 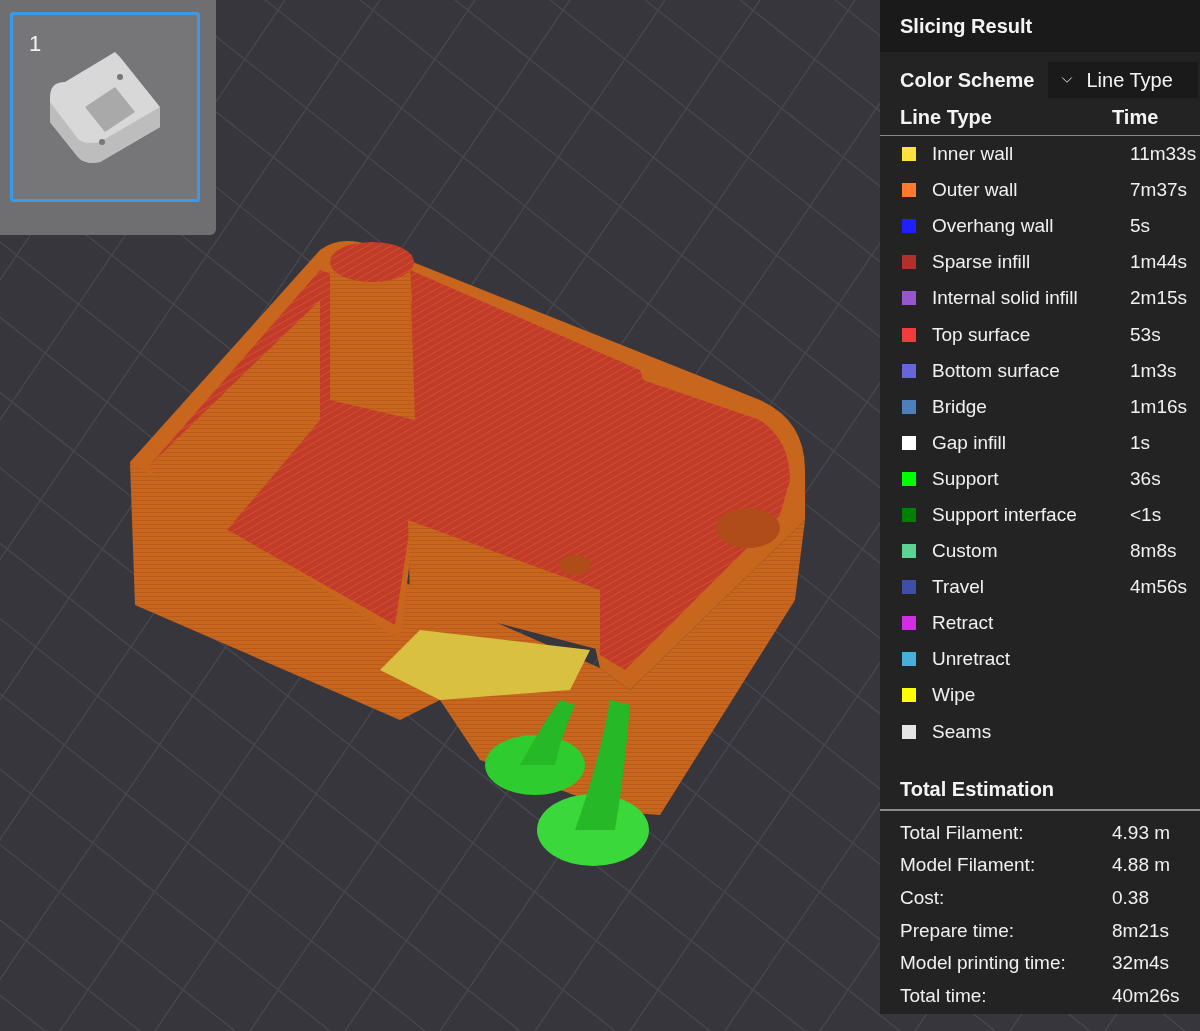 I want to click on line-type-name: Sparse infill, so click(x=981, y=262).